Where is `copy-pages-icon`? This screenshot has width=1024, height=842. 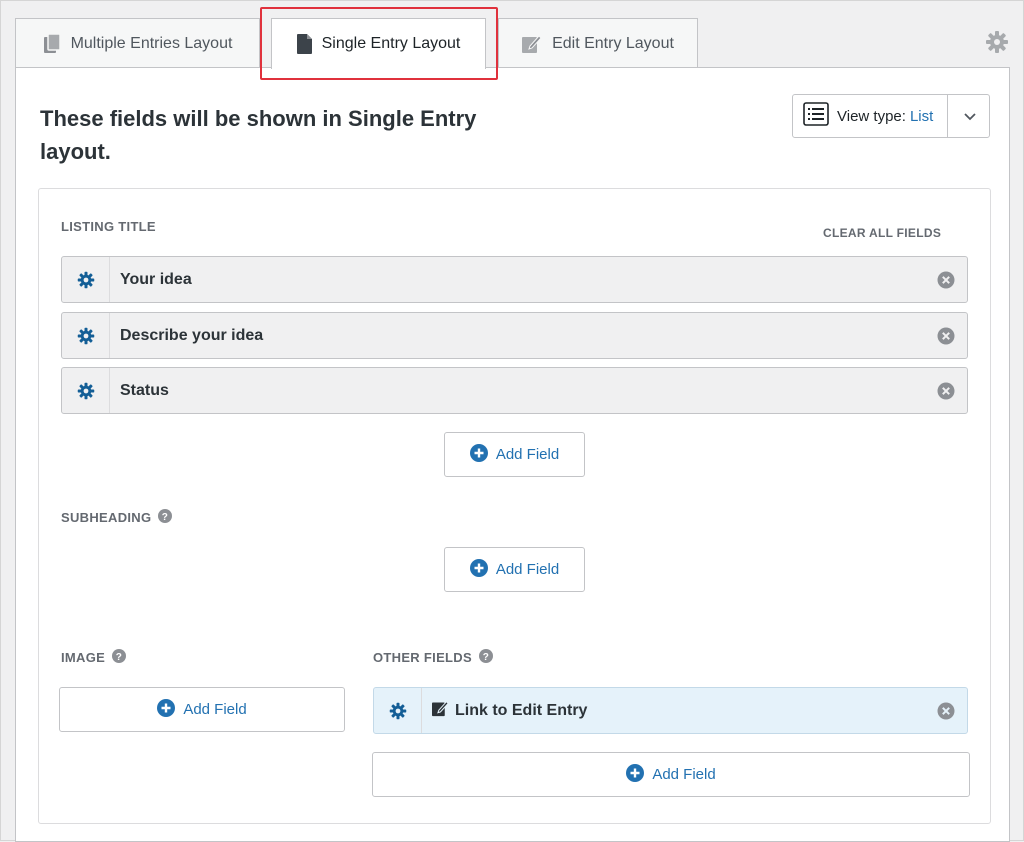
copy-pages-icon is located at coordinates (52, 43).